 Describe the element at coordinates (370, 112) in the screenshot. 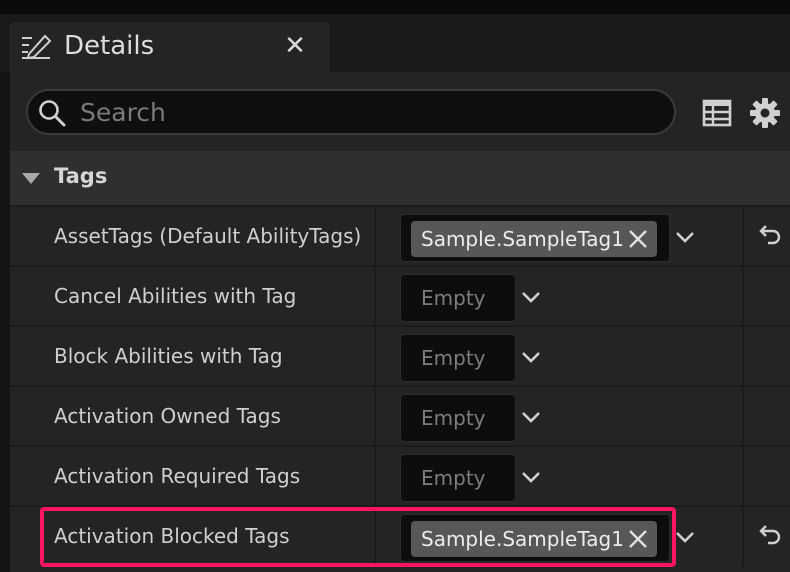

I see `search-input` at that location.